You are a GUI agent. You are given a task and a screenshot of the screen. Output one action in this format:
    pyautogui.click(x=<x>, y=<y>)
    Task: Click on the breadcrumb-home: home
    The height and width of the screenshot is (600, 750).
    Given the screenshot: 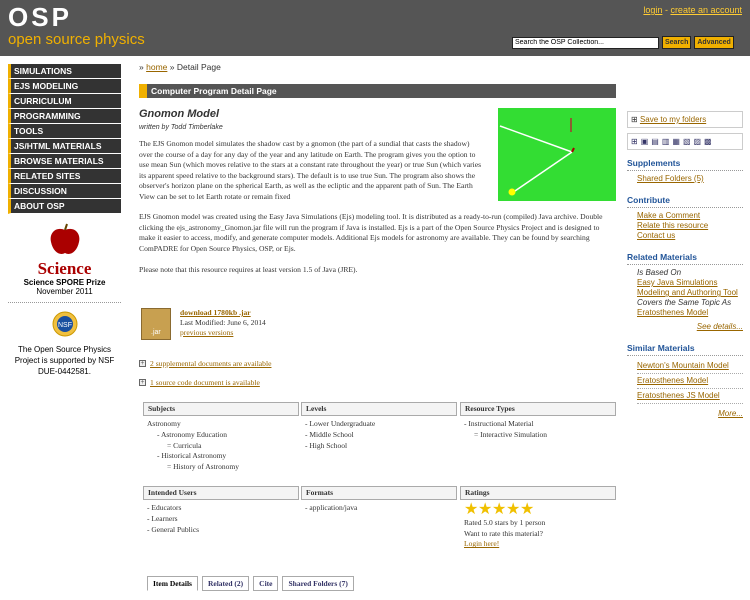 What is the action you would take?
    pyautogui.click(x=156, y=67)
    